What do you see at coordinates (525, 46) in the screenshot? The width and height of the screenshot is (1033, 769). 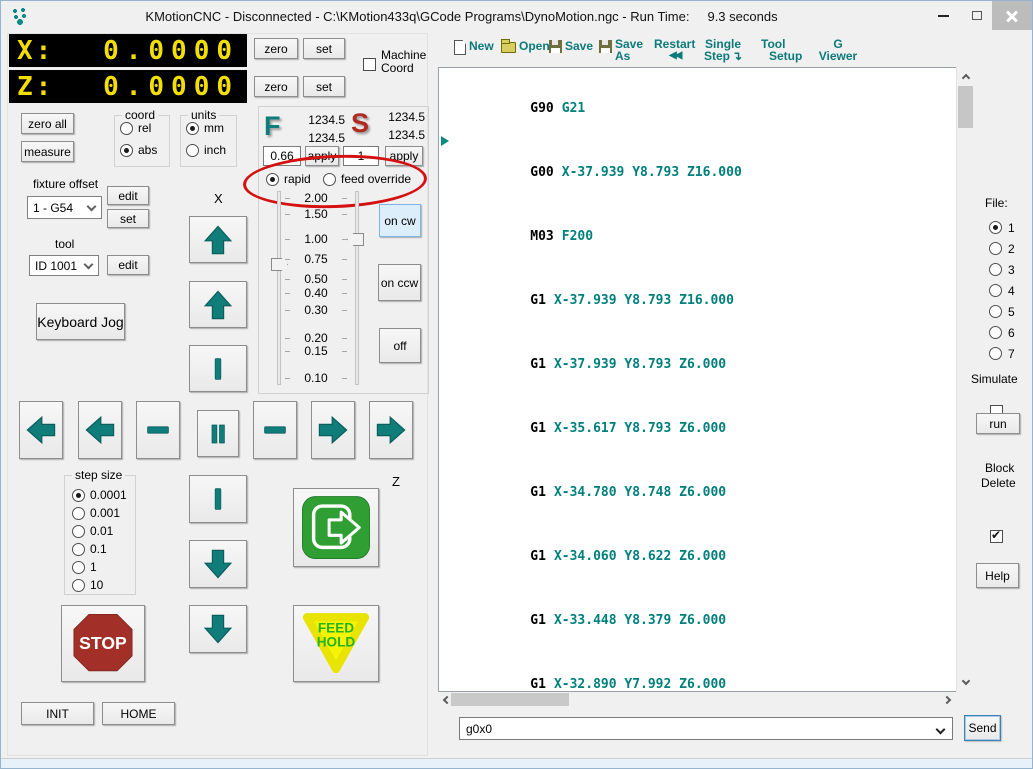 I see `toolbar-open-button: Open` at bounding box center [525, 46].